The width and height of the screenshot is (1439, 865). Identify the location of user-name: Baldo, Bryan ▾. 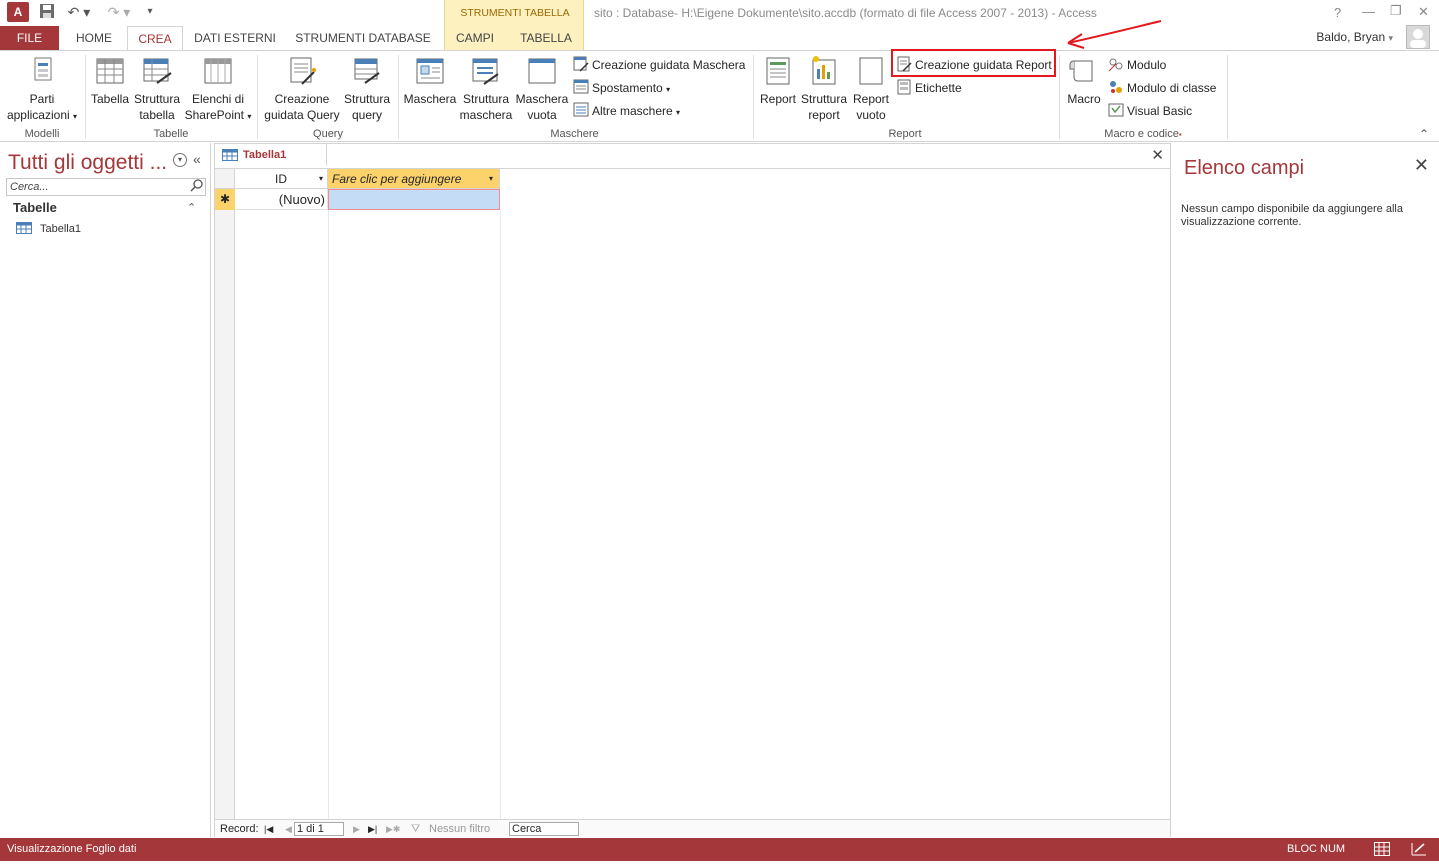
(1354, 37).